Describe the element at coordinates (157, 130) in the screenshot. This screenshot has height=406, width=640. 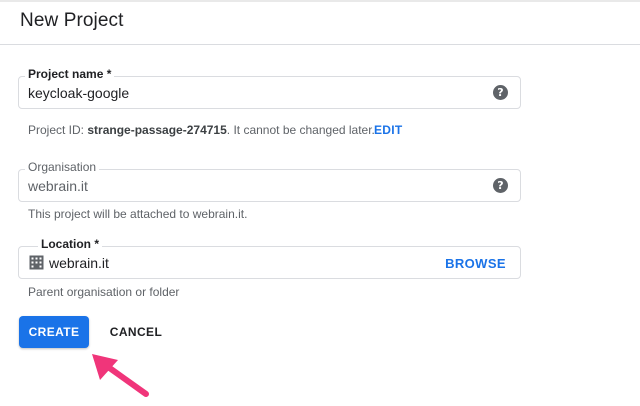
I see `project-id-value: strange-passage-274715` at that location.